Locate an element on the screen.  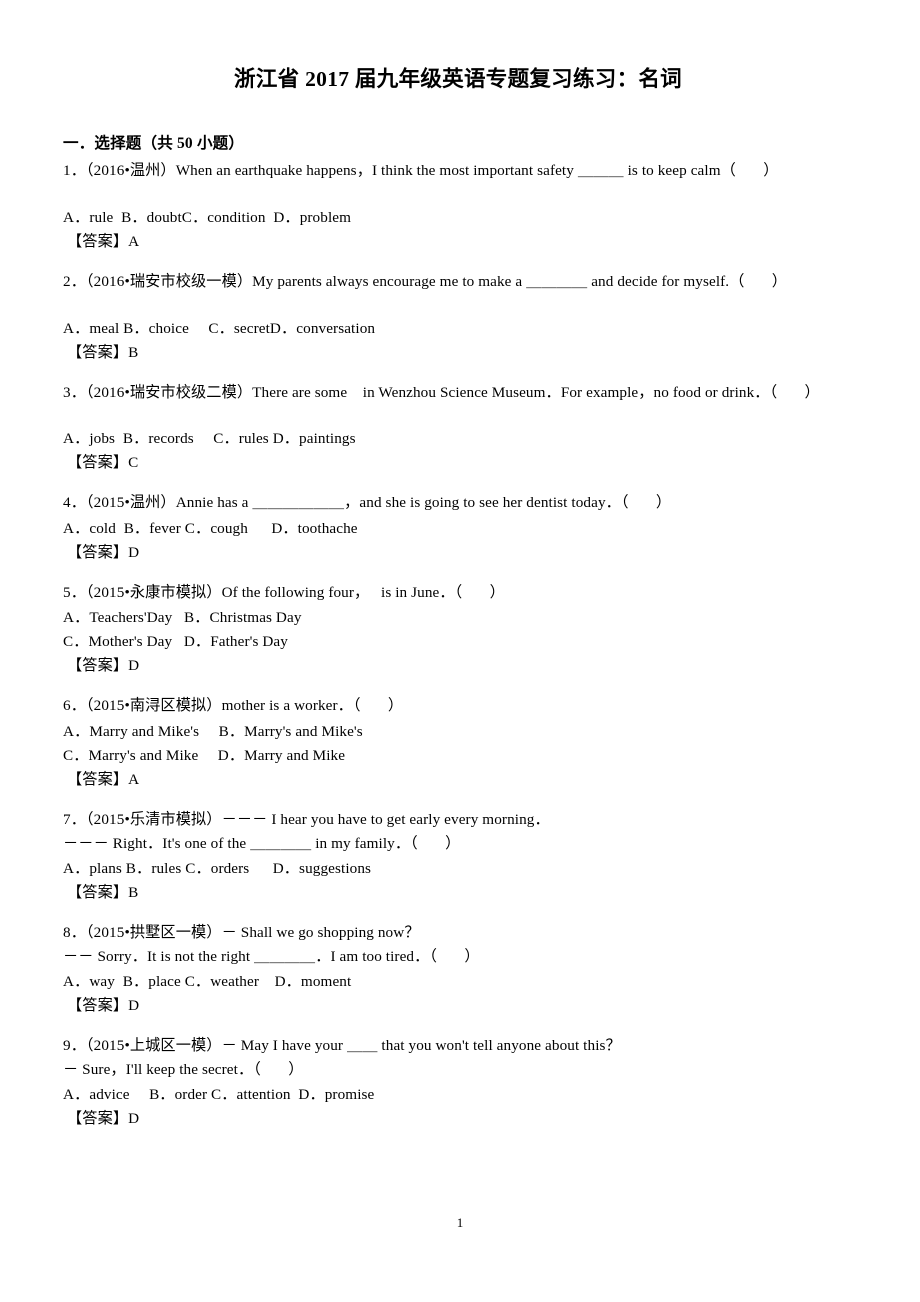
option-line: A．way B．place C．weather D．moment is located at coordinates (458, 982).